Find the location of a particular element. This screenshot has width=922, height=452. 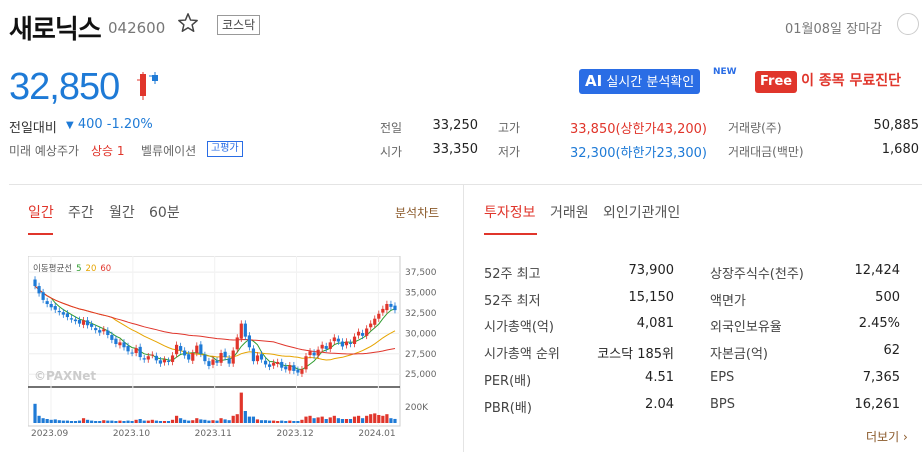

tab-foreign-institution: 외인기관개인 is located at coordinates (641, 212).